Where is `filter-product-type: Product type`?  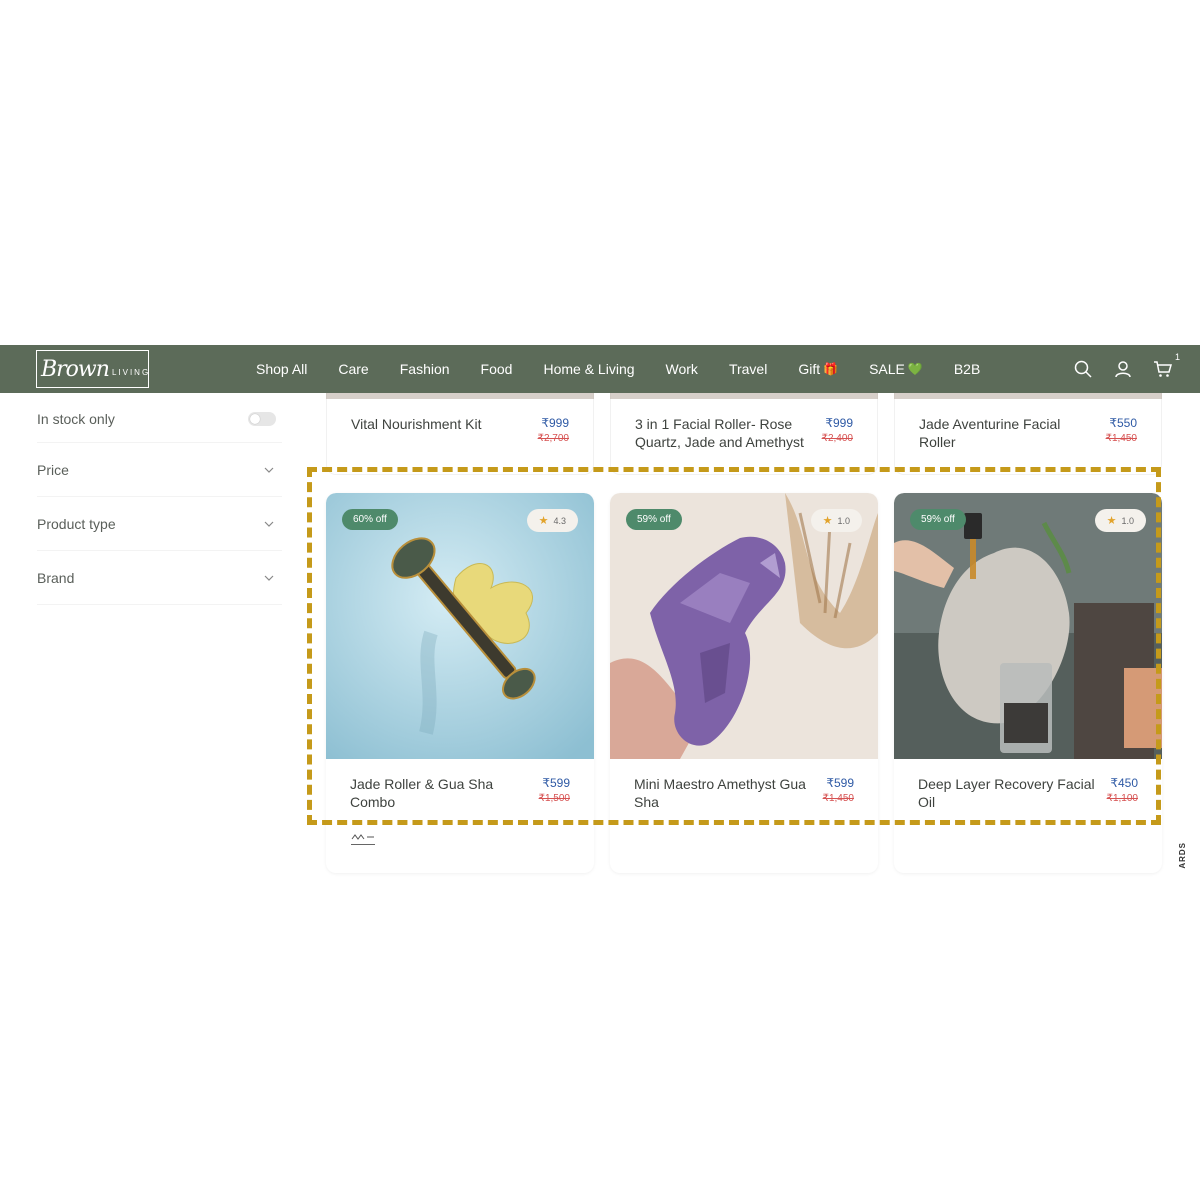 filter-product-type: Product type is located at coordinates (159, 524).